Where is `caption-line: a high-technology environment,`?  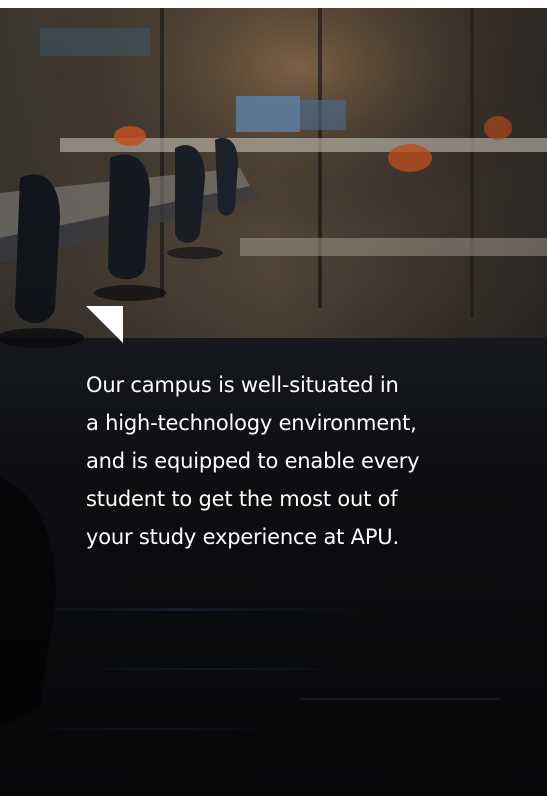 caption-line: a high-technology environment, is located at coordinates (251, 423).